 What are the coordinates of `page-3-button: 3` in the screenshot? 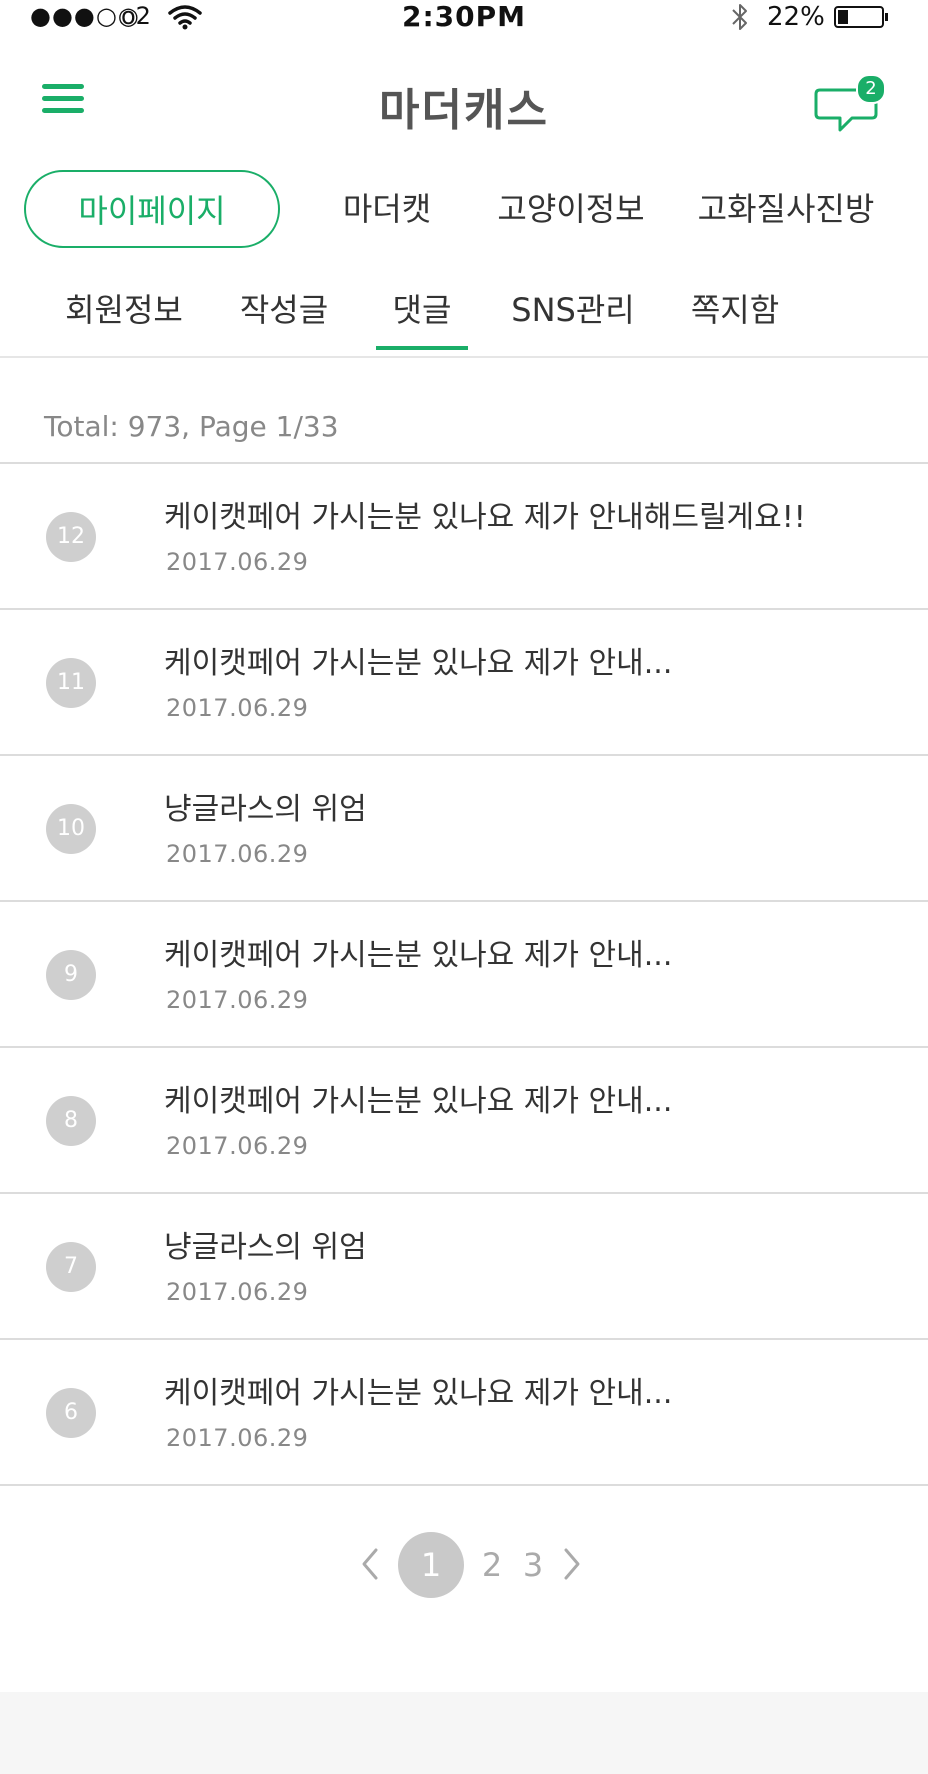 It's located at (533, 1565).